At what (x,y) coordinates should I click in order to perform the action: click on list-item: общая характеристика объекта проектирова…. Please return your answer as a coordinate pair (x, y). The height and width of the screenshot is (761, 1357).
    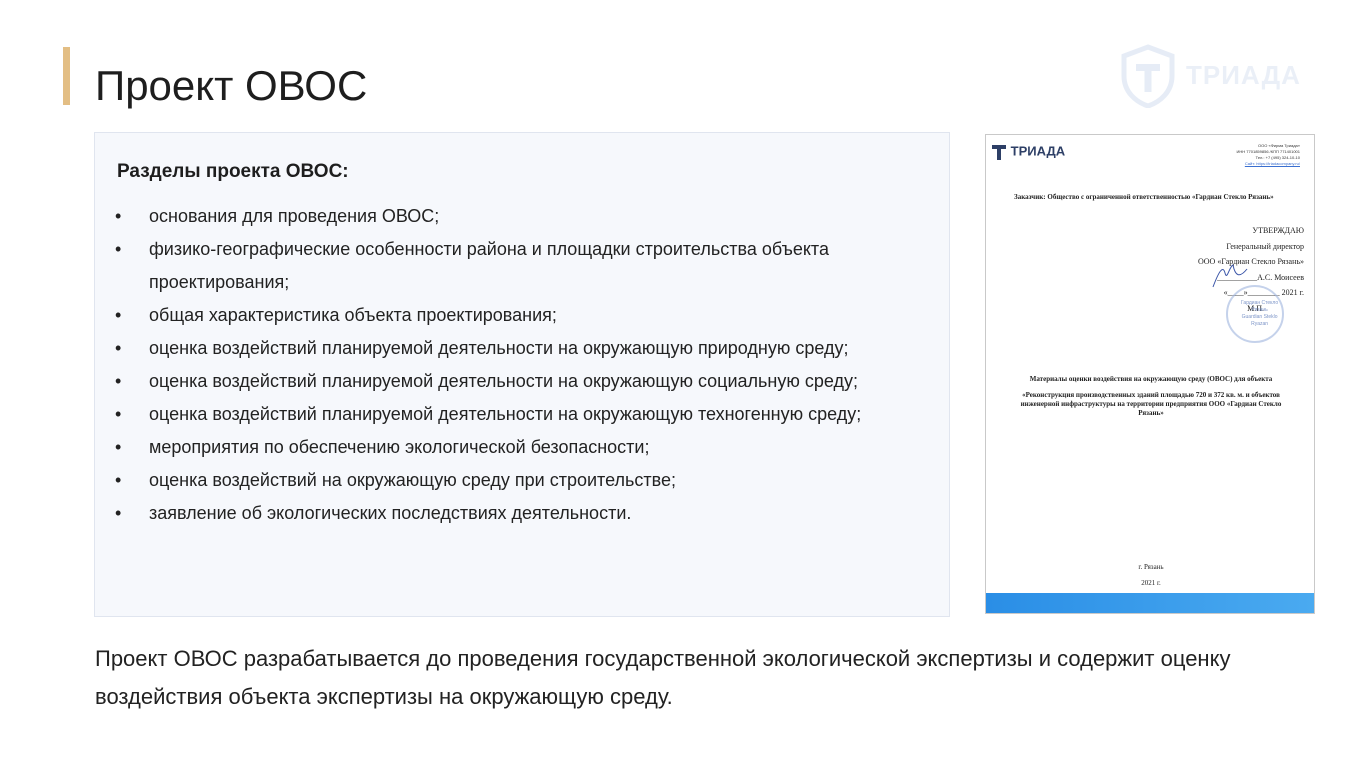
    Looking at the image, I should click on (535, 315).